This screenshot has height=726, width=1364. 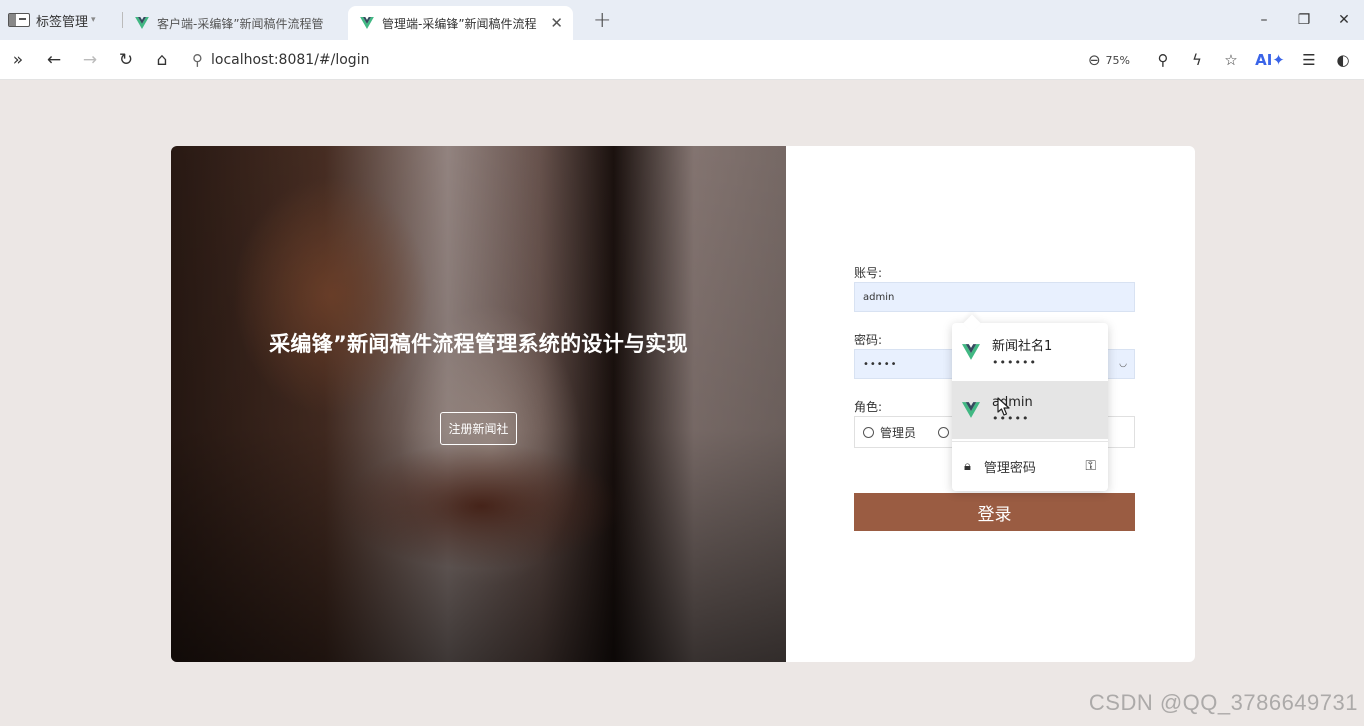 What do you see at coordinates (1030, 410) in the screenshot?
I see `saved-credential-item: admin •••••` at bounding box center [1030, 410].